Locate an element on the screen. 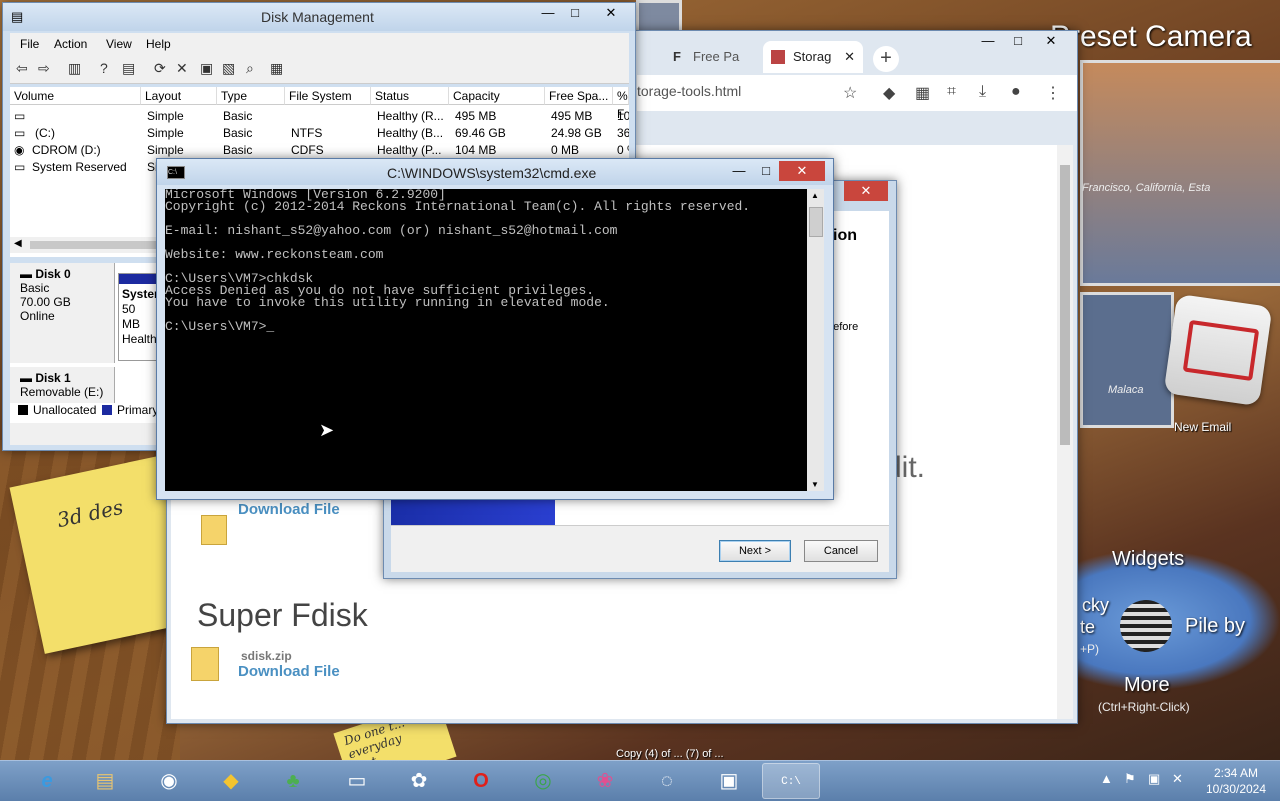 This screenshot has width=1280, height=801. column-header: File System is located at coordinates (328, 96).